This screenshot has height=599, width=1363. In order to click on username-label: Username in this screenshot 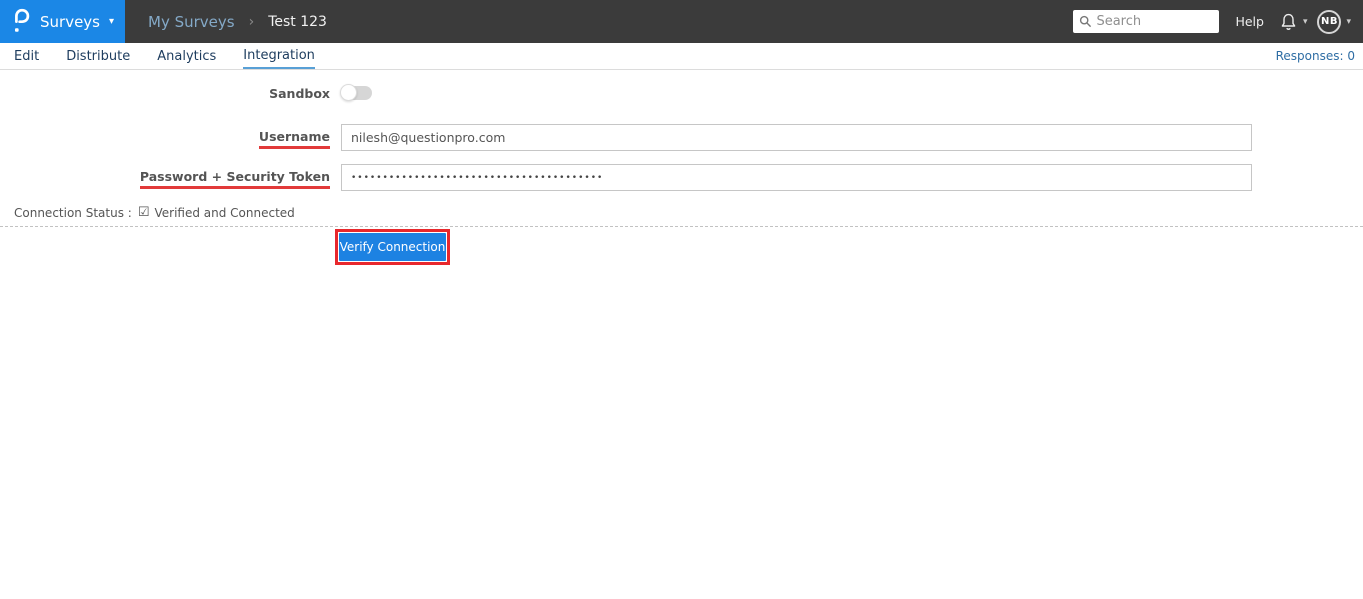, I will do `click(294, 139)`.